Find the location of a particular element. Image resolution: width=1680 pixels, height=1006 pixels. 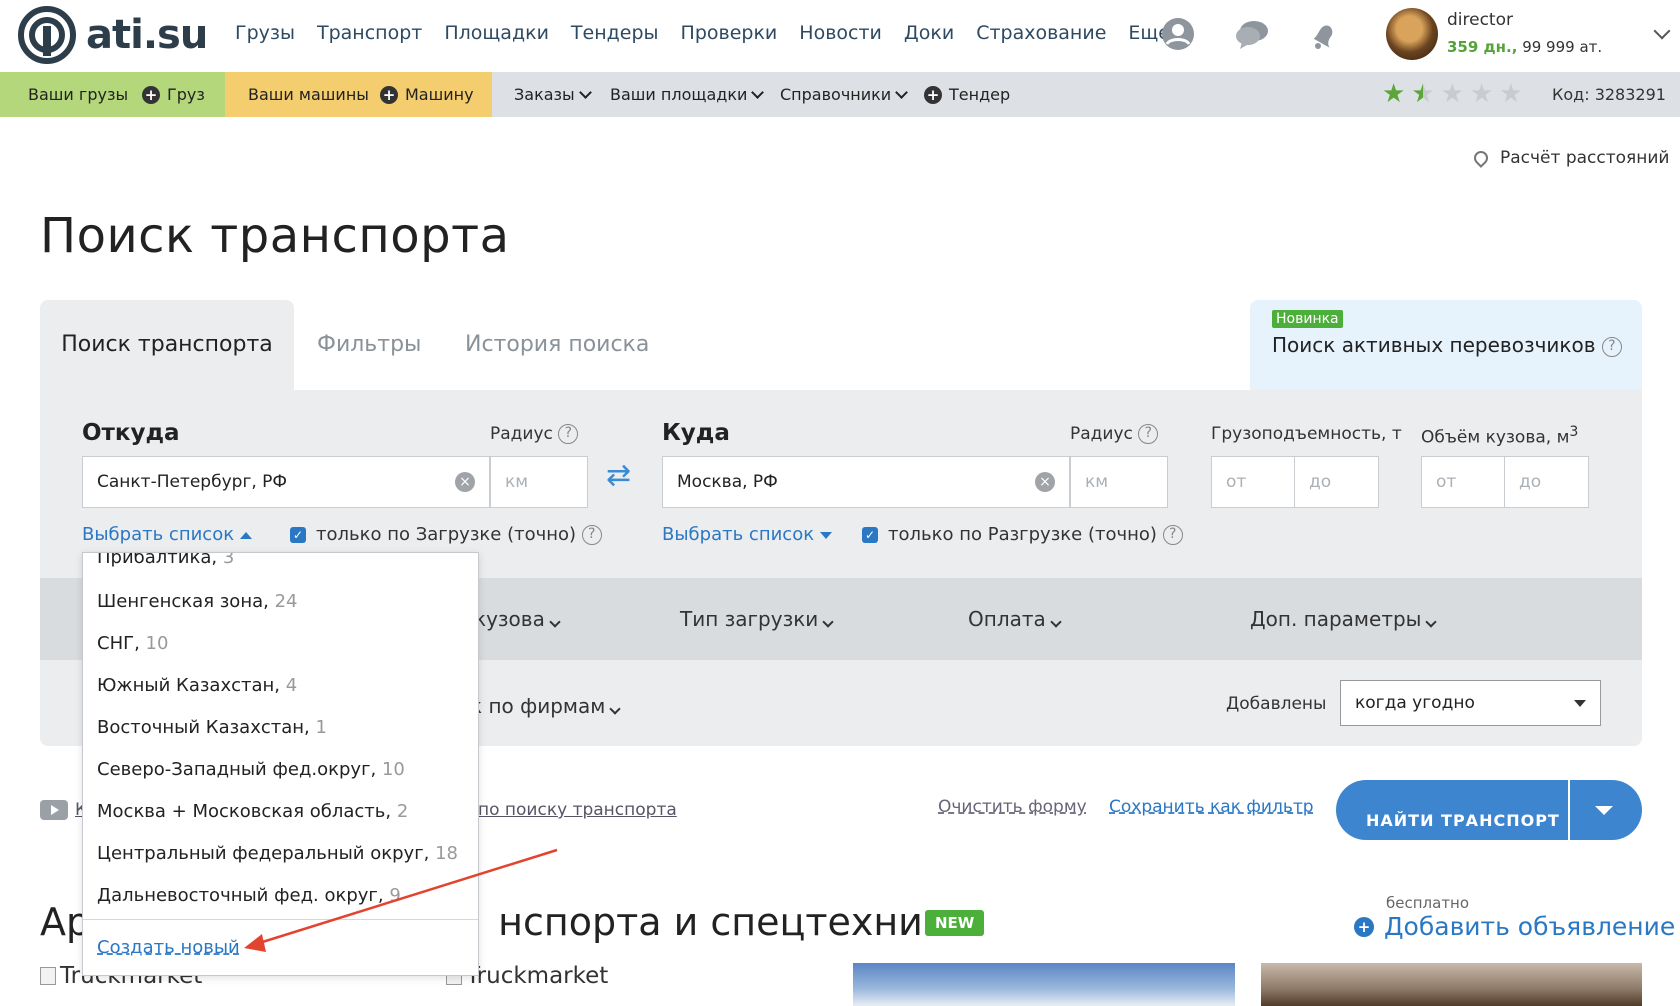

added-select: когда угодно is located at coordinates (1470, 703).